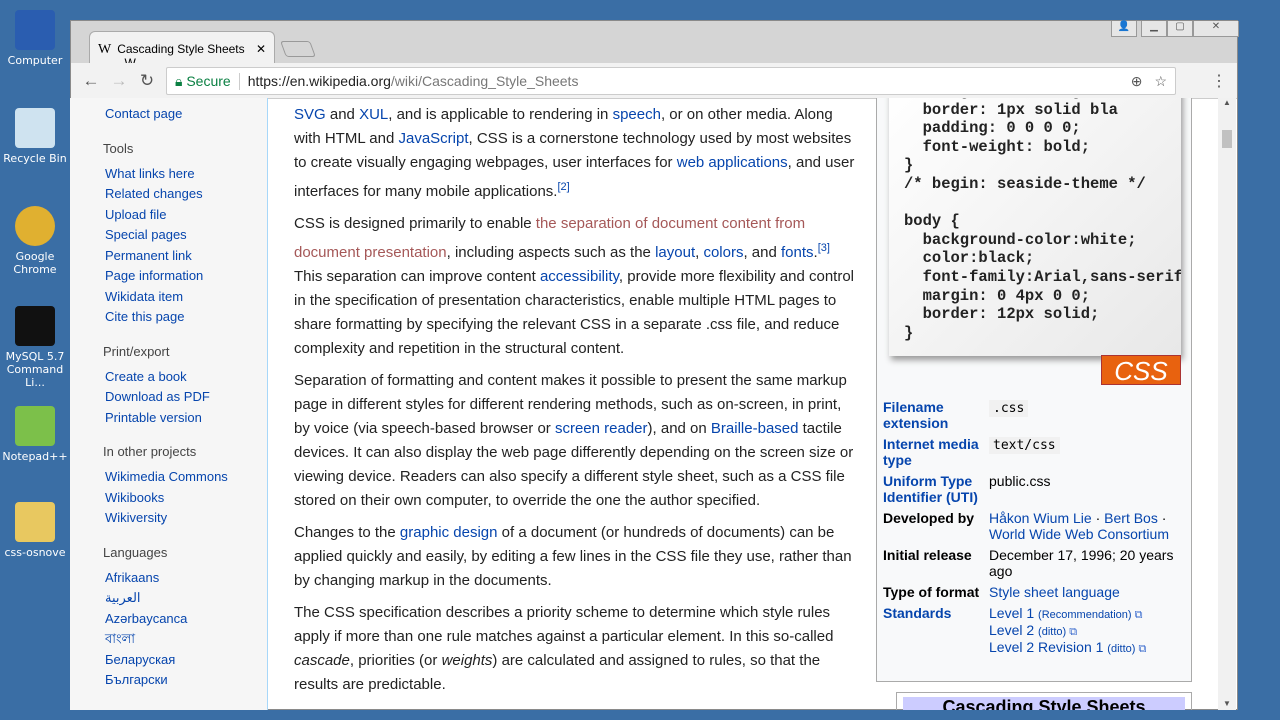 This screenshot has width=1280, height=720. Describe the element at coordinates (1219, 81) in the screenshot. I see `menu-icon: ⋮` at that location.